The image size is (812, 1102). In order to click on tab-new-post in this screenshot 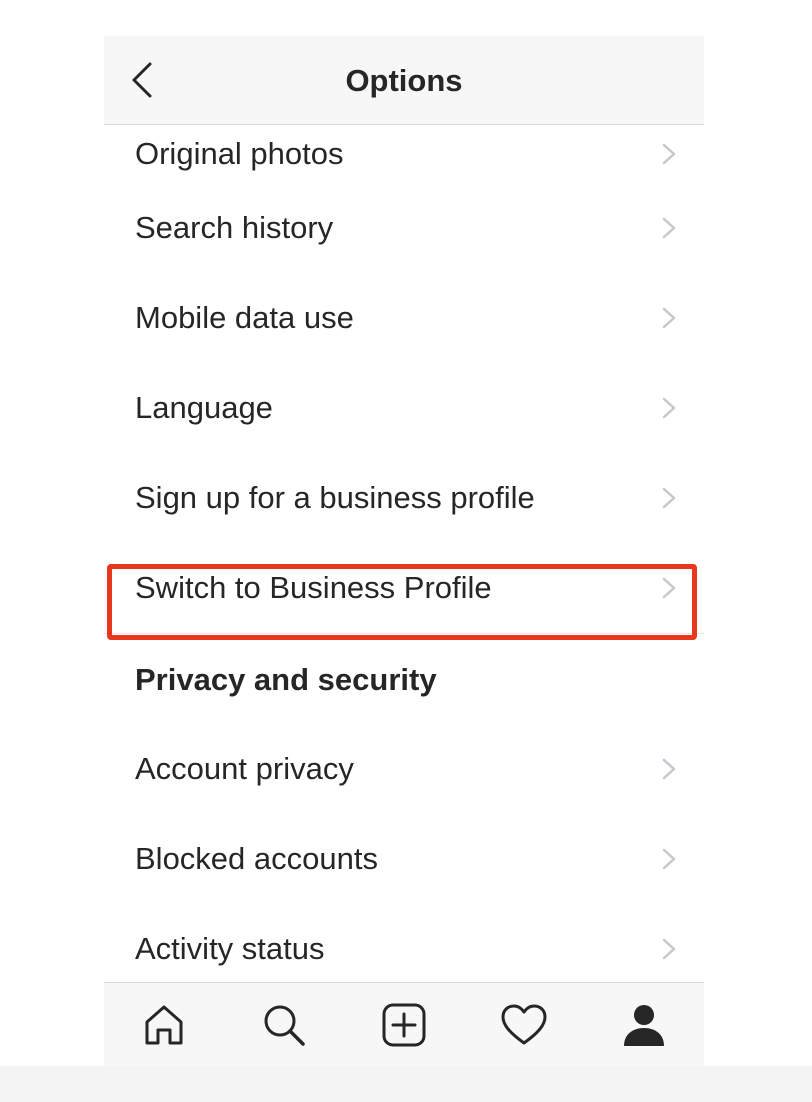, I will do `click(404, 1025)`.